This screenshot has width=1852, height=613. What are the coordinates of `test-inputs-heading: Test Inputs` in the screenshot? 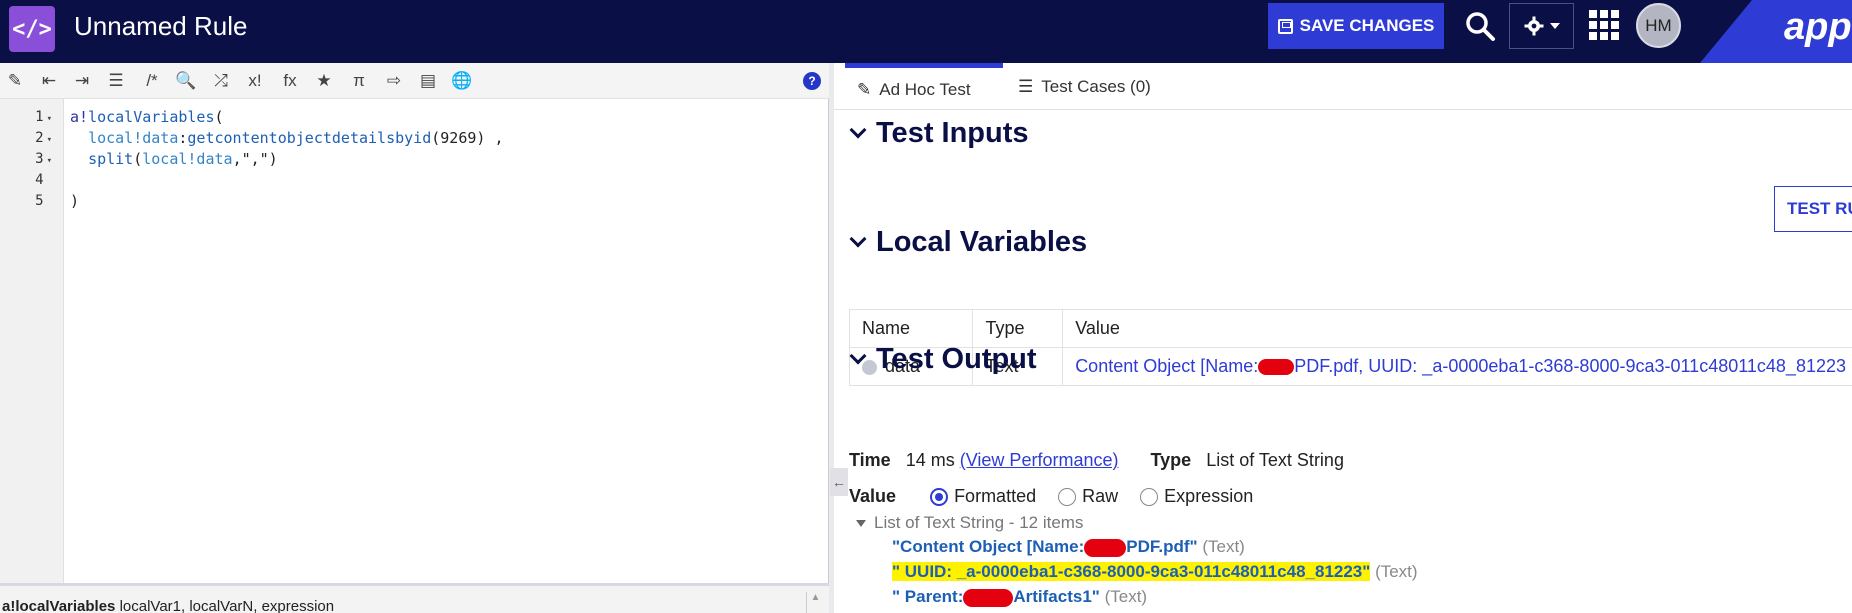 It's located at (938, 133).